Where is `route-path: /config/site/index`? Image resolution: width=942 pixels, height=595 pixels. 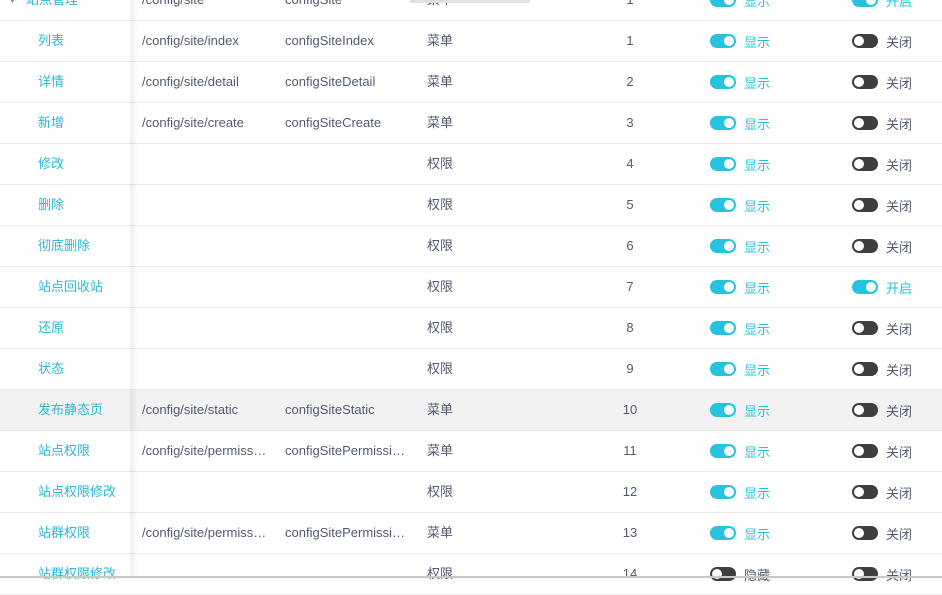 route-path: /config/site/index is located at coordinates (190, 40).